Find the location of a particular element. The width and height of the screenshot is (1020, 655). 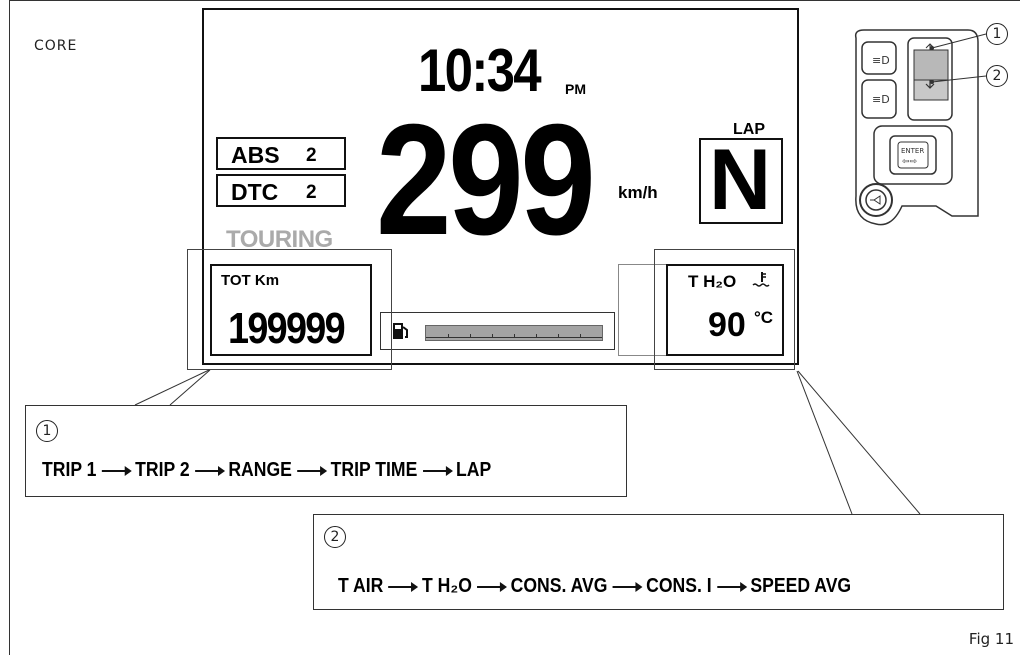

fuel-pump-icon is located at coordinates (400, 331).